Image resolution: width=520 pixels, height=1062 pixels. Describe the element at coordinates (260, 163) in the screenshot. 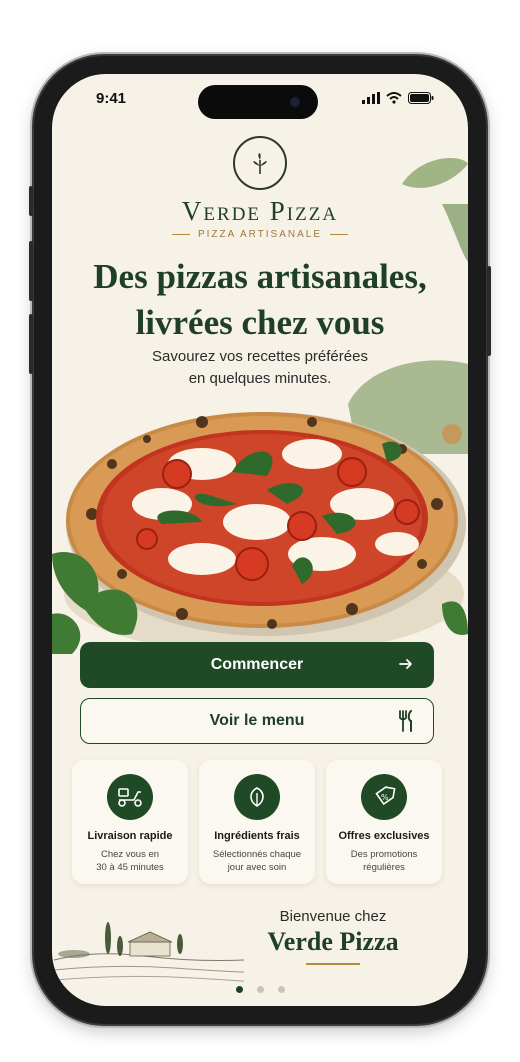

I see `basil-logo-icon` at that location.